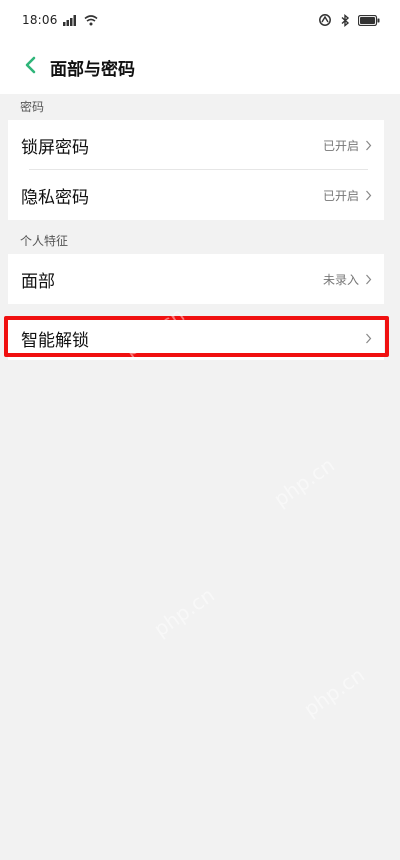  What do you see at coordinates (55, 147) in the screenshot?
I see `row-label: 锁屏密码` at bounding box center [55, 147].